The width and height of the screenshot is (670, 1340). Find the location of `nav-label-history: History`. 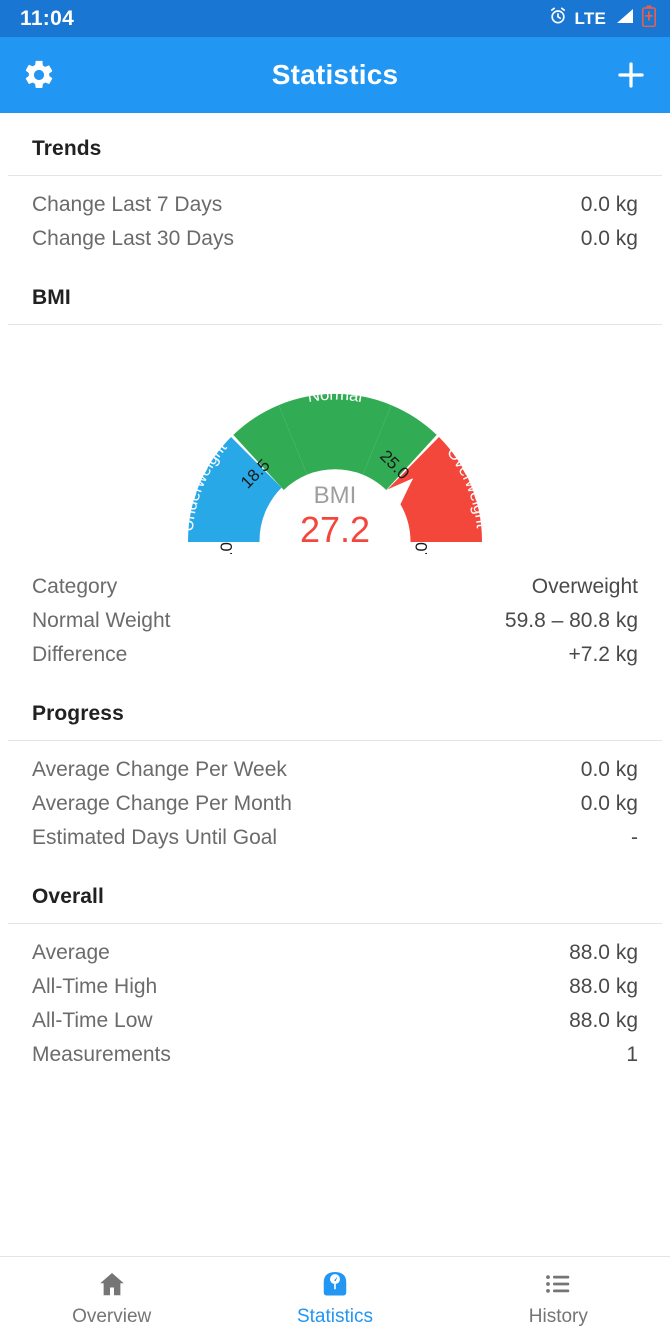

nav-label-history: History is located at coordinates (558, 1316).